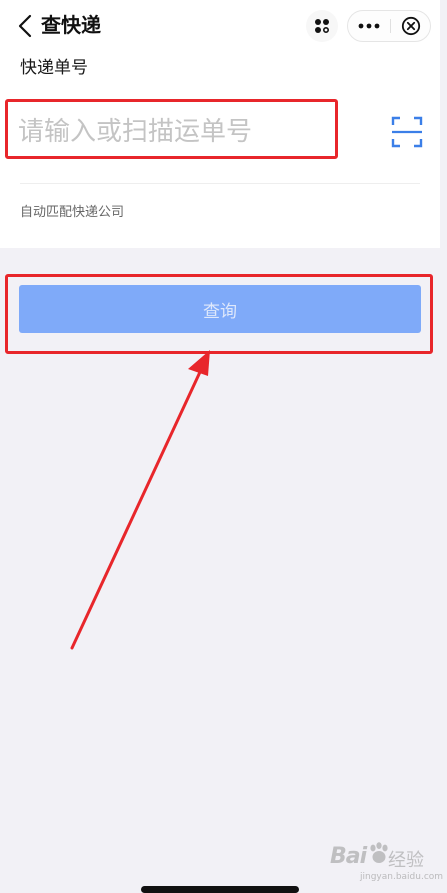 Image resolution: width=447 pixels, height=893 pixels. What do you see at coordinates (171, 129) in the screenshot?
I see `annotation-highlight-input` at bounding box center [171, 129].